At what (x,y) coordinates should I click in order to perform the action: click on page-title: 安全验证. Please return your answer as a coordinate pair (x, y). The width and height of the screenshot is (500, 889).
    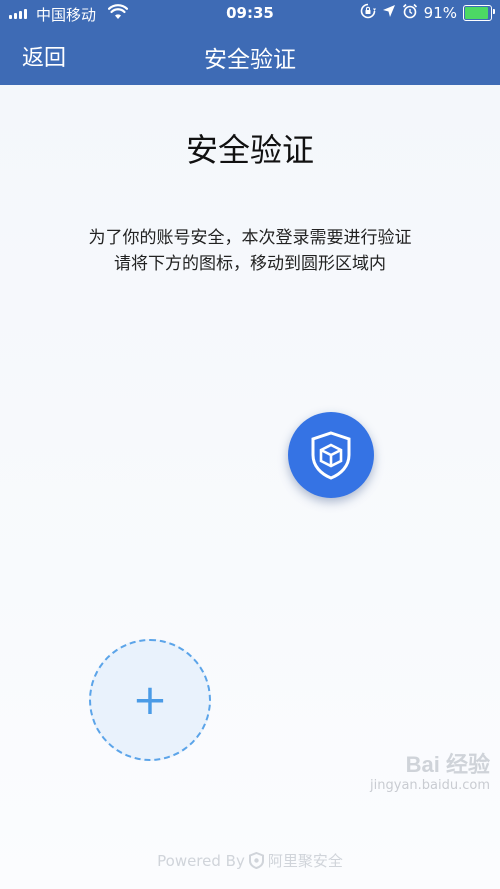
    Looking at the image, I should click on (249, 150).